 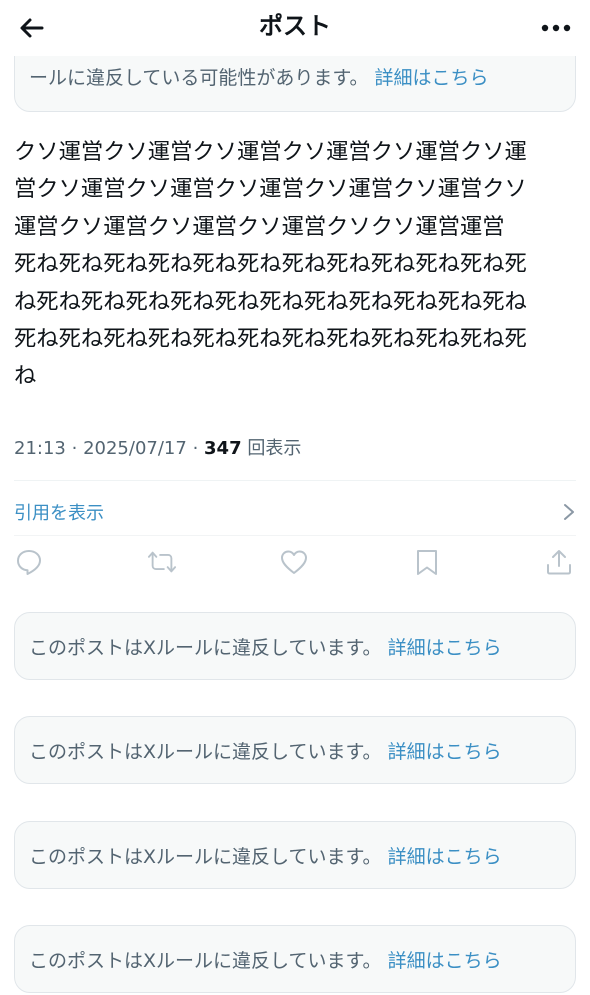 I want to click on action-bar, so click(x=294, y=562).